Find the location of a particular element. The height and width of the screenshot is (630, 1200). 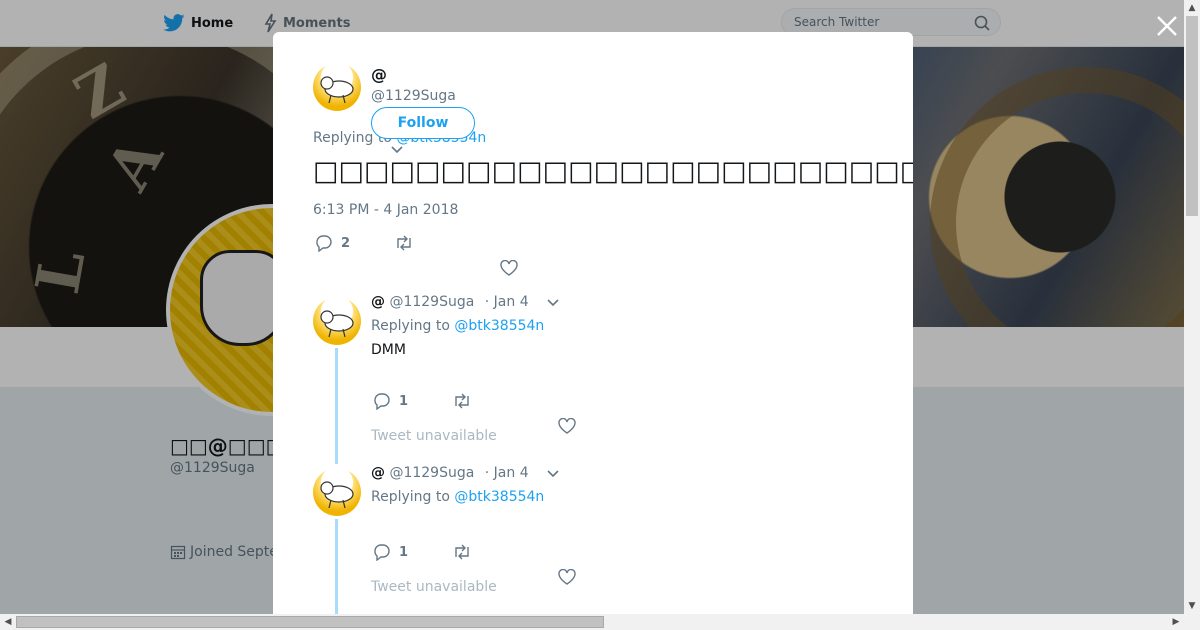

scroll-left-arrow-icon: ◀ is located at coordinates (8, 622).